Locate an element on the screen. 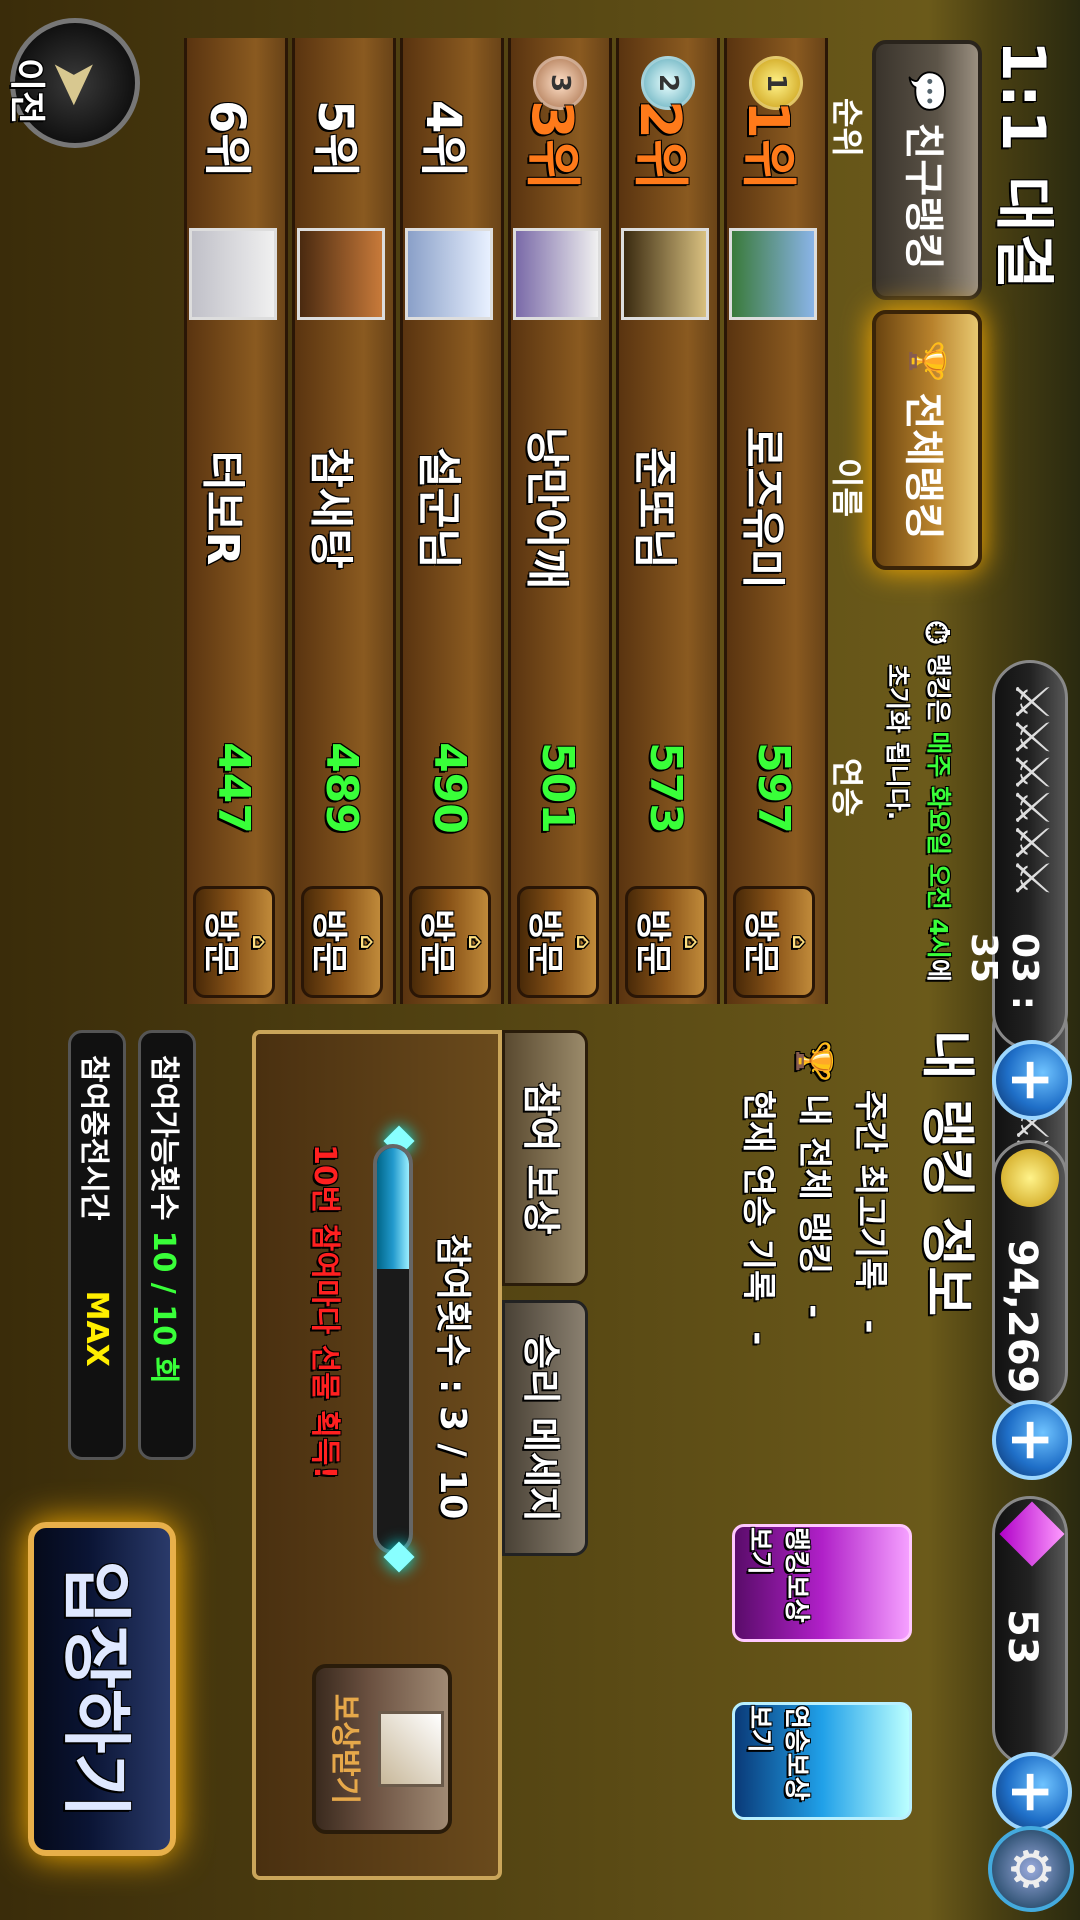 This screenshot has height=1920, width=1080. claim-reward-button: 보상받기 is located at coordinates (382, 1749).